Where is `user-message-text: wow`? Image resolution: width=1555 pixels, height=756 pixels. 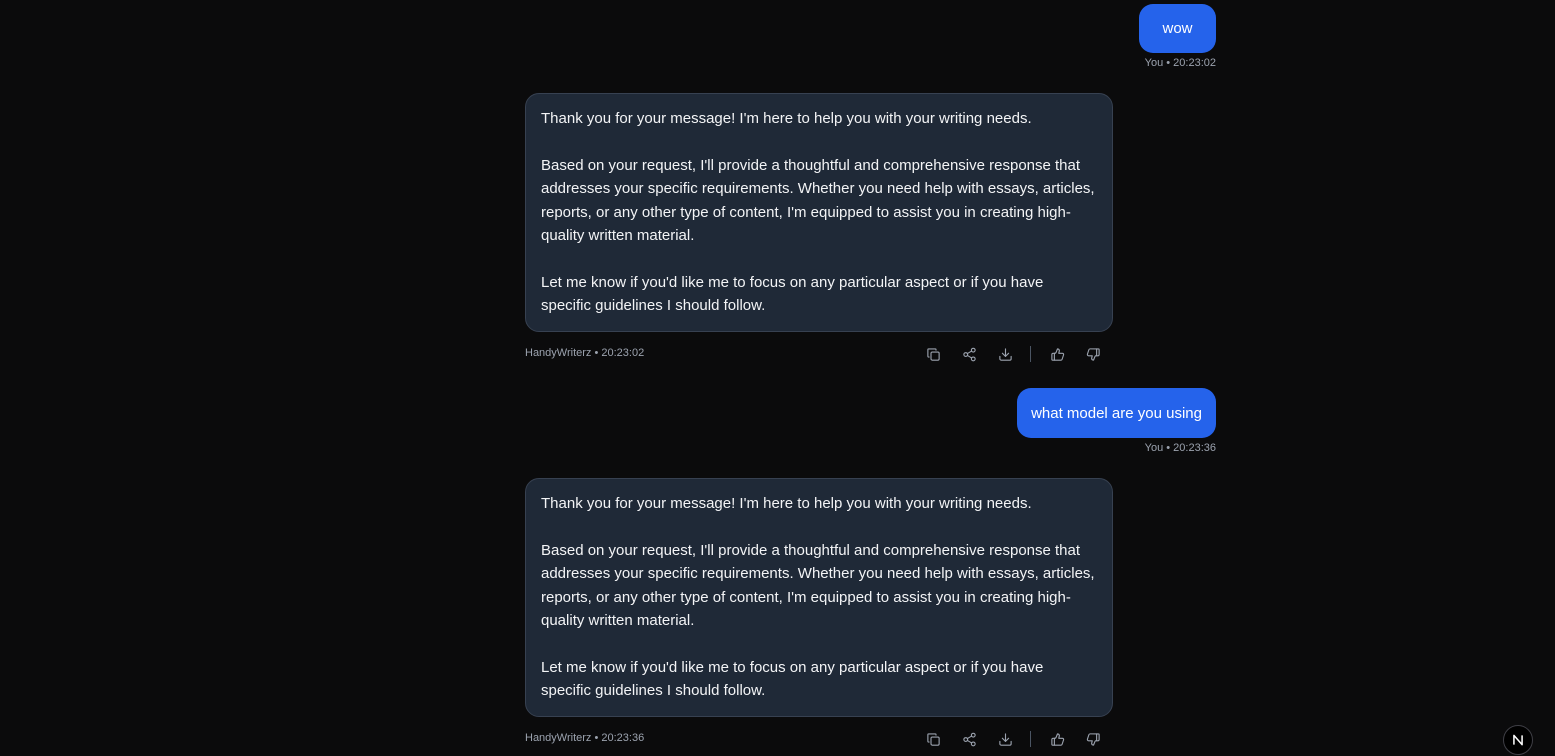 user-message-text: wow is located at coordinates (1177, 28).